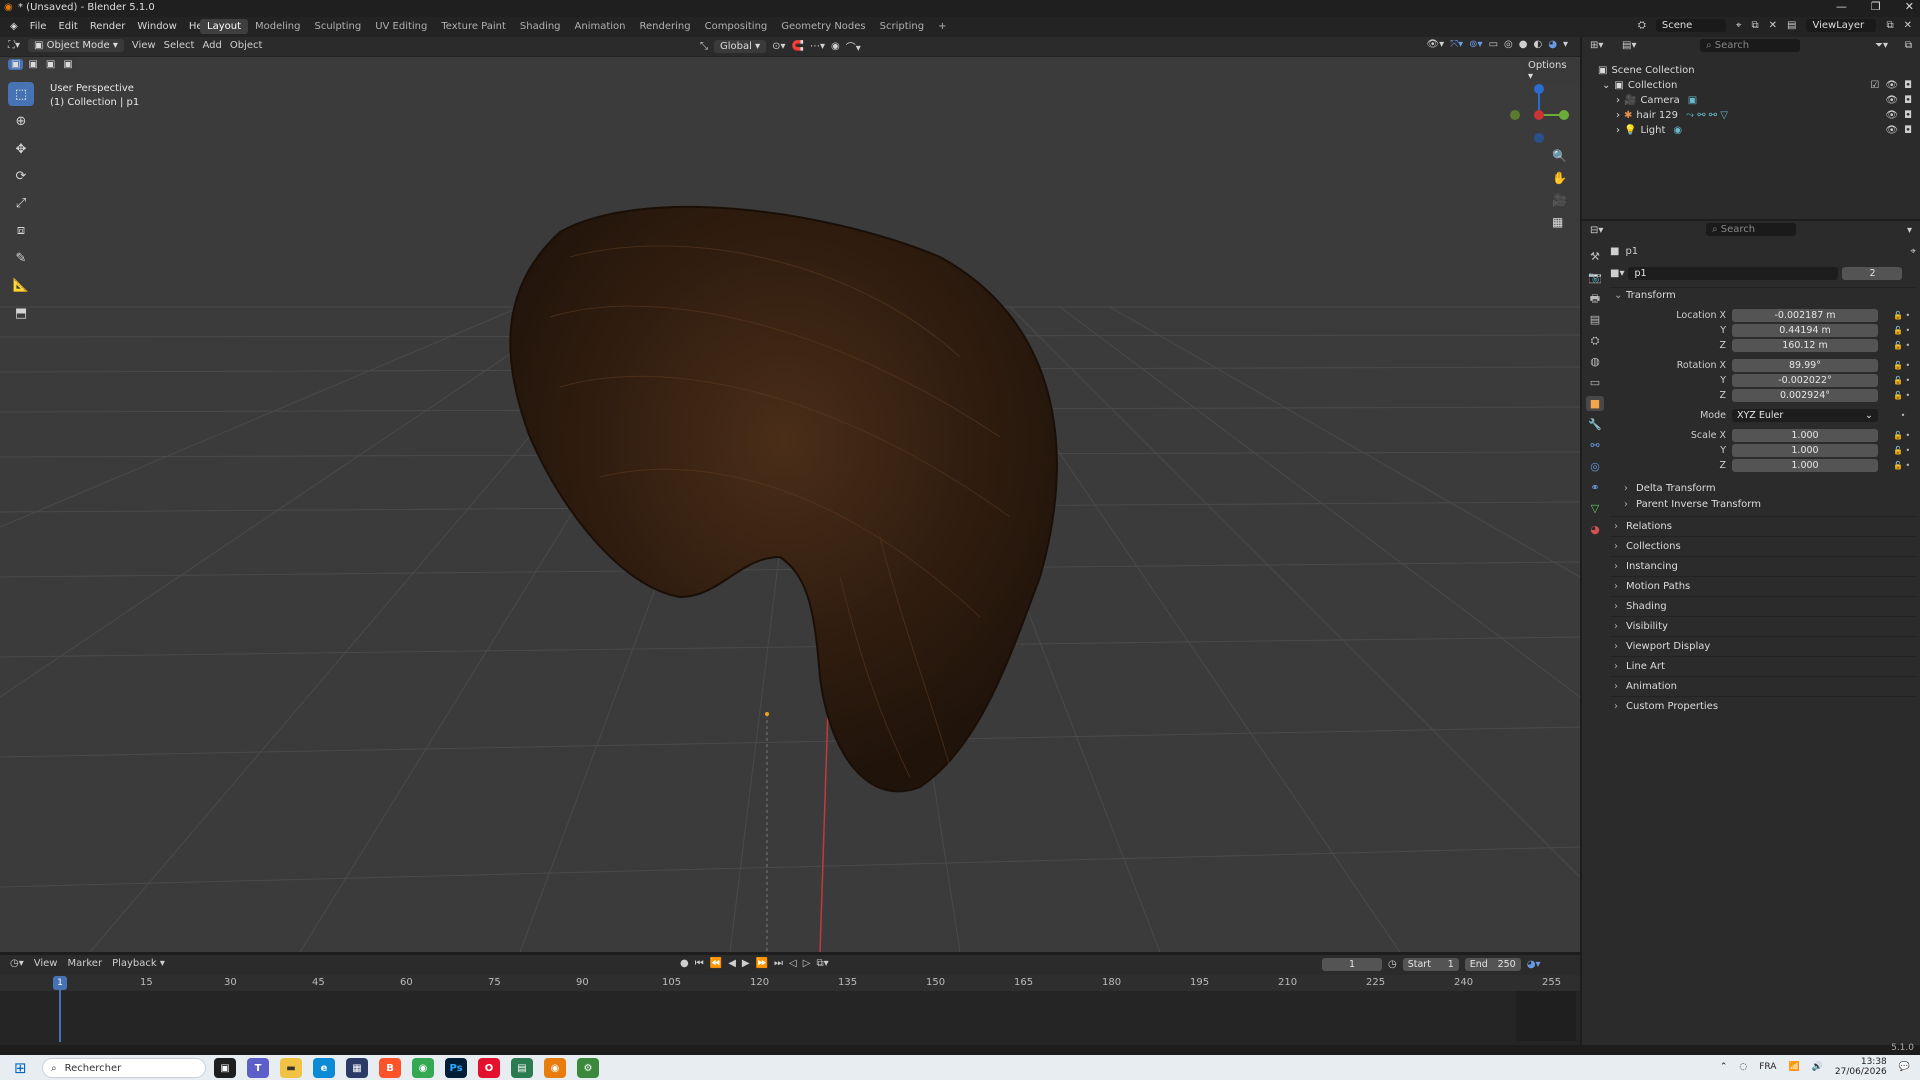 The height and width of the screenshot is (1080, 1920). What do you see at coordinates (1595, 361) in the screenshot?
I see `world-tab-icon: ◍` at bounding box center [1595, 361].